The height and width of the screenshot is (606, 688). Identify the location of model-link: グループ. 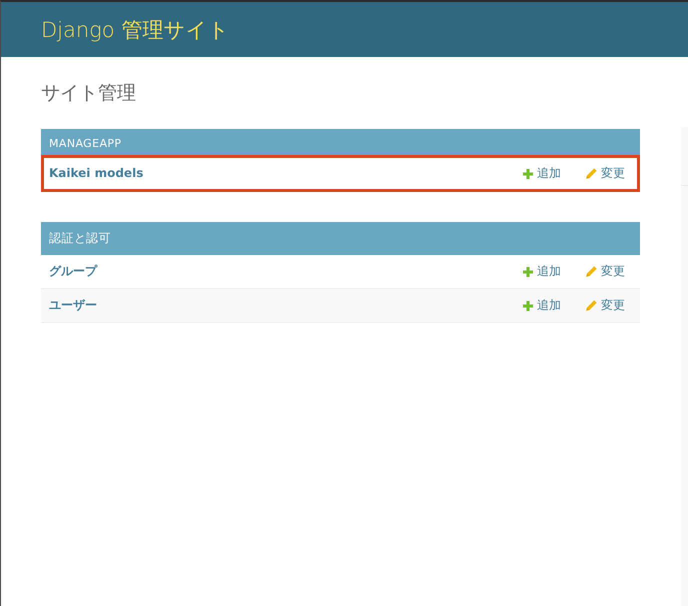
(286, 271).